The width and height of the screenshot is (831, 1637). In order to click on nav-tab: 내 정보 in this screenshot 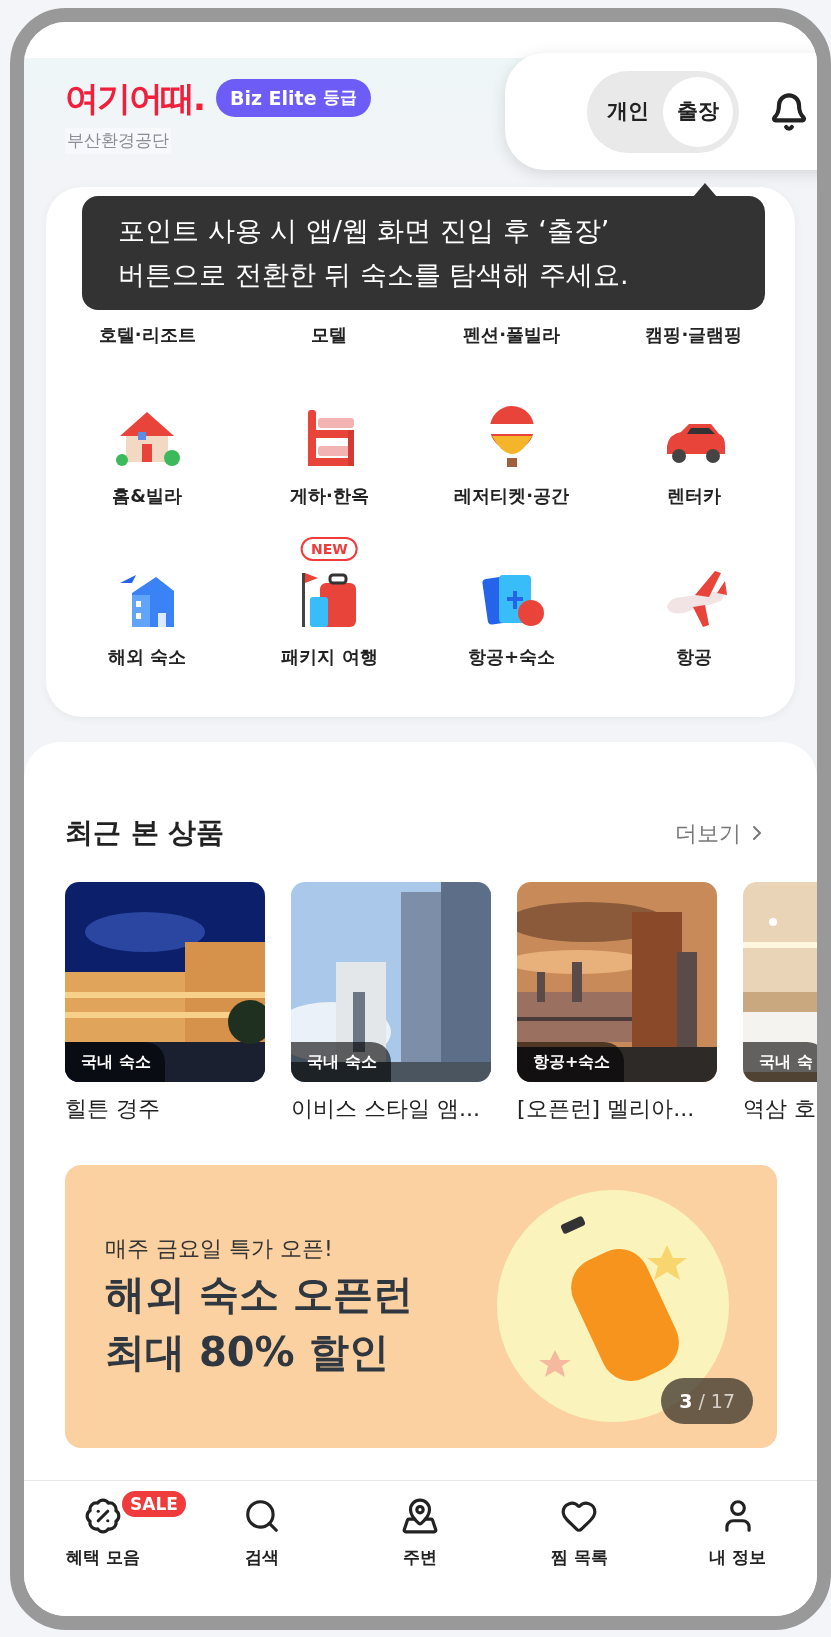, I will do `click(738, 1556)`.